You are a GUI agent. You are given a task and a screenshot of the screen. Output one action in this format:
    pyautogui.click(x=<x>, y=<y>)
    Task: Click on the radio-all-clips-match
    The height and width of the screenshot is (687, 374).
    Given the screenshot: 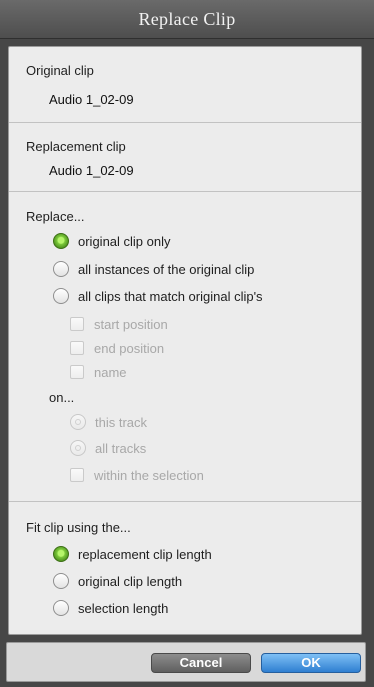 What is the action you would take?
    pyautogui.click(x=61, y=296)
    